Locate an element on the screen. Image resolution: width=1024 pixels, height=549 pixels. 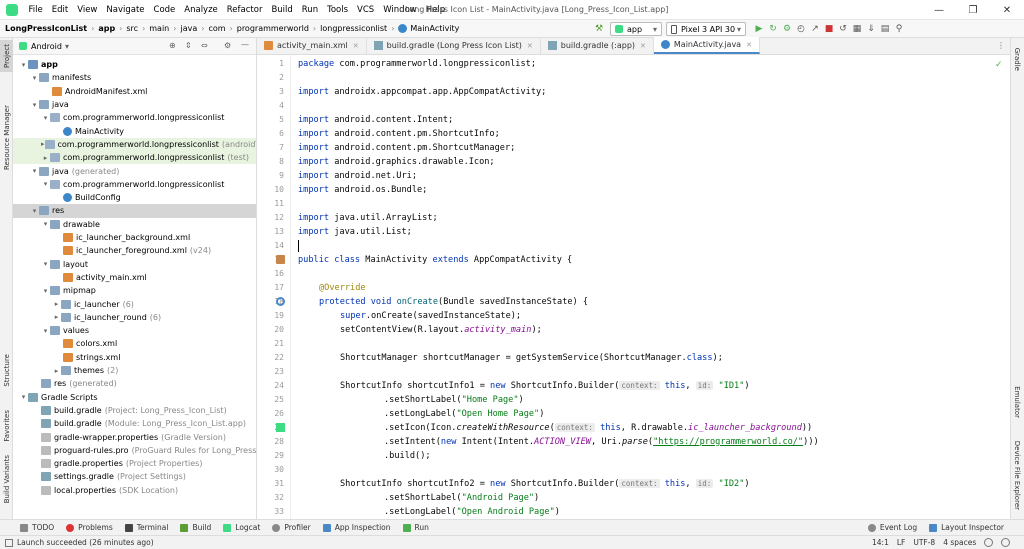
tree-item: ▾ java is located at coordinates (134, 104).